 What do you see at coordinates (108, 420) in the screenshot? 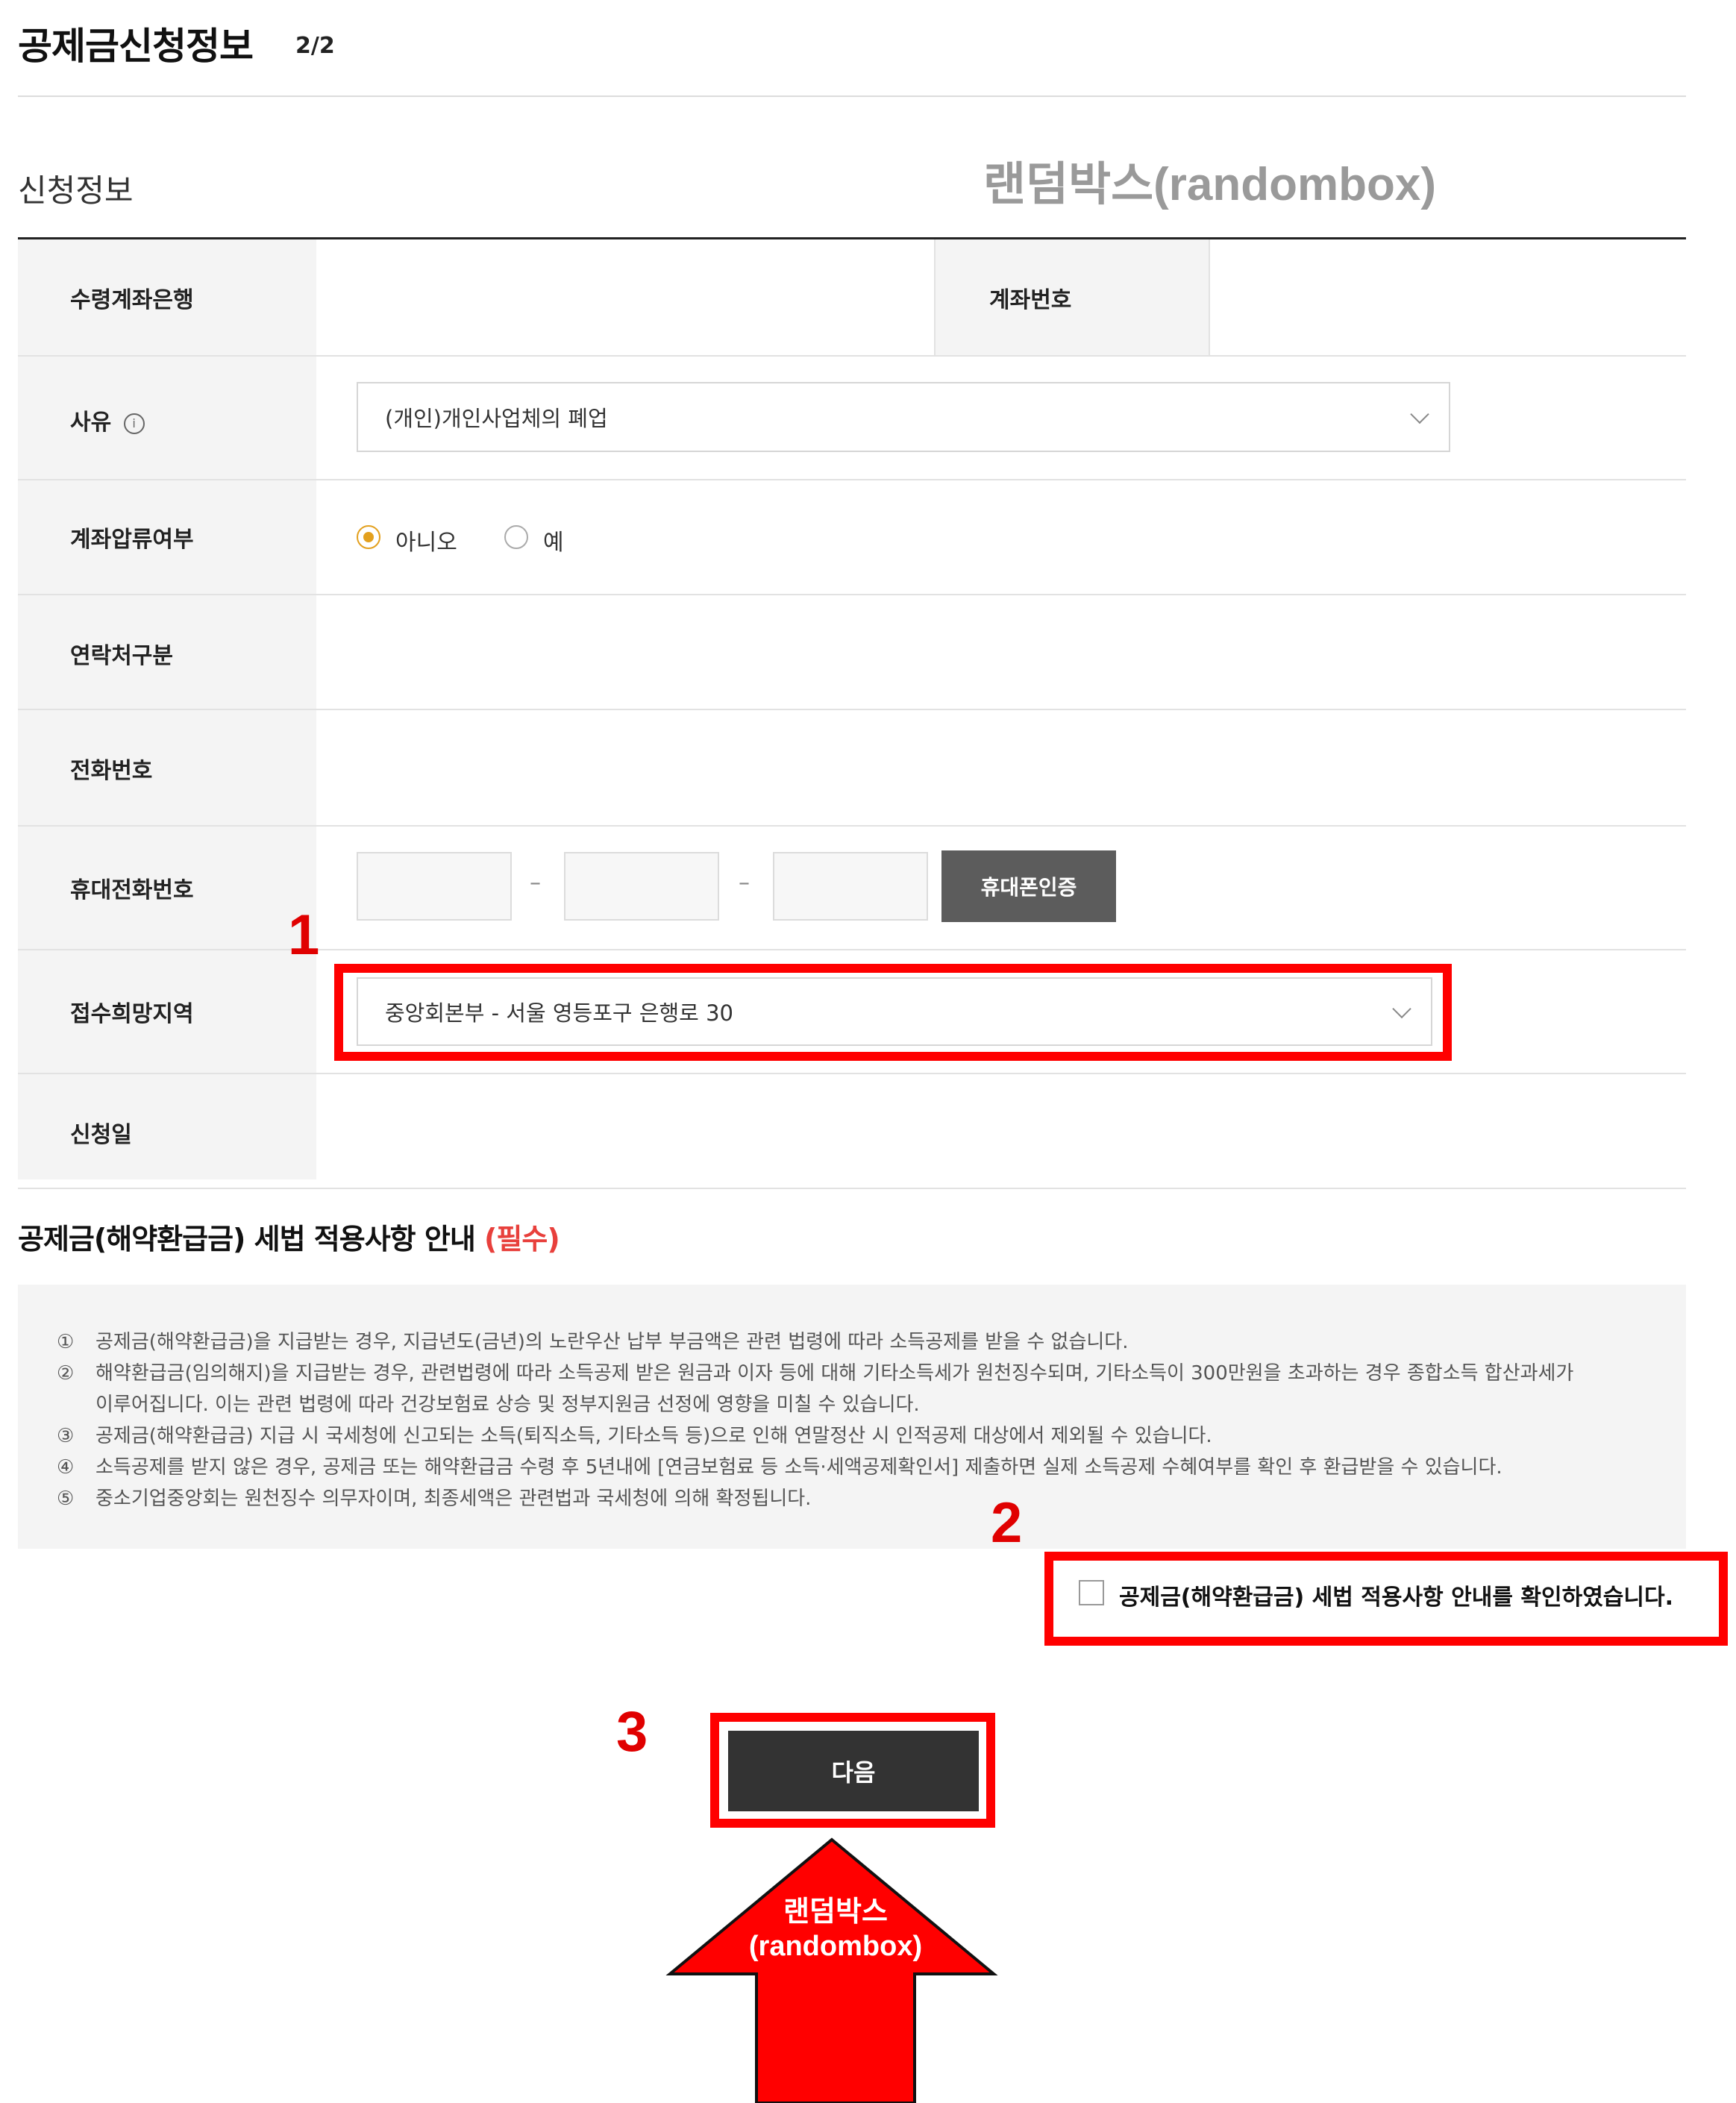
I see `reason-label: 사유 i` at bounding box center [108, 420].